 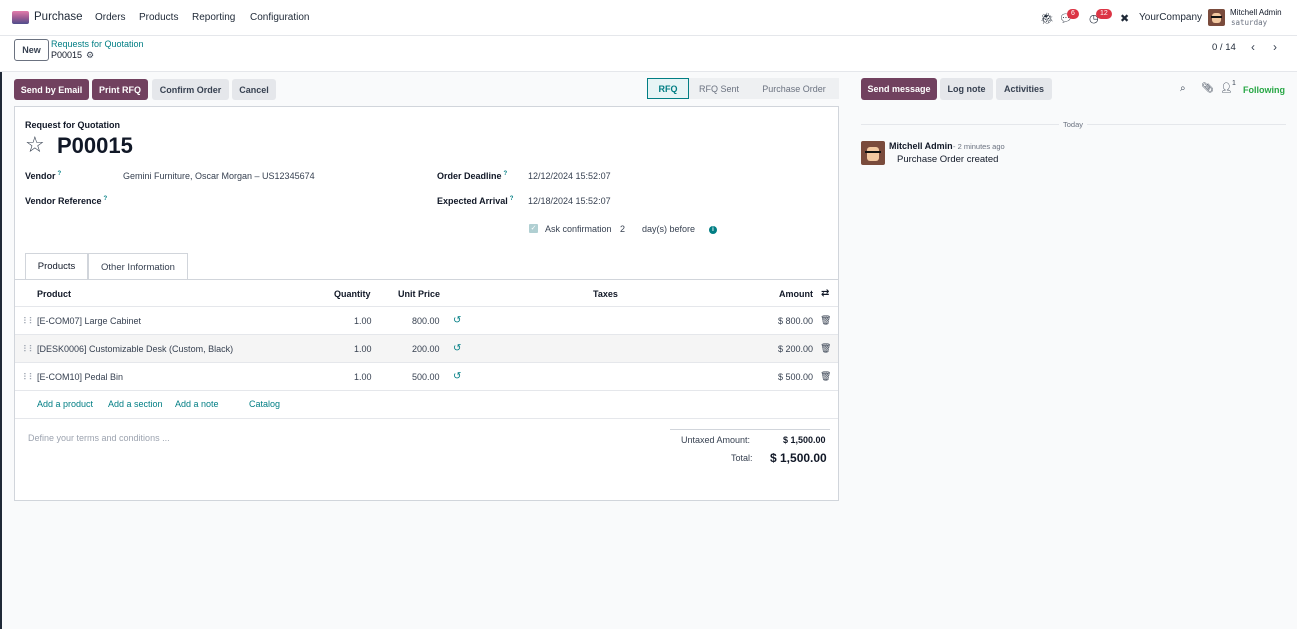 What do you see at coordinates (1170, 17) in the screenshot?
I see `company-switcher: YourCompany` at bounding box center [1170, 17].